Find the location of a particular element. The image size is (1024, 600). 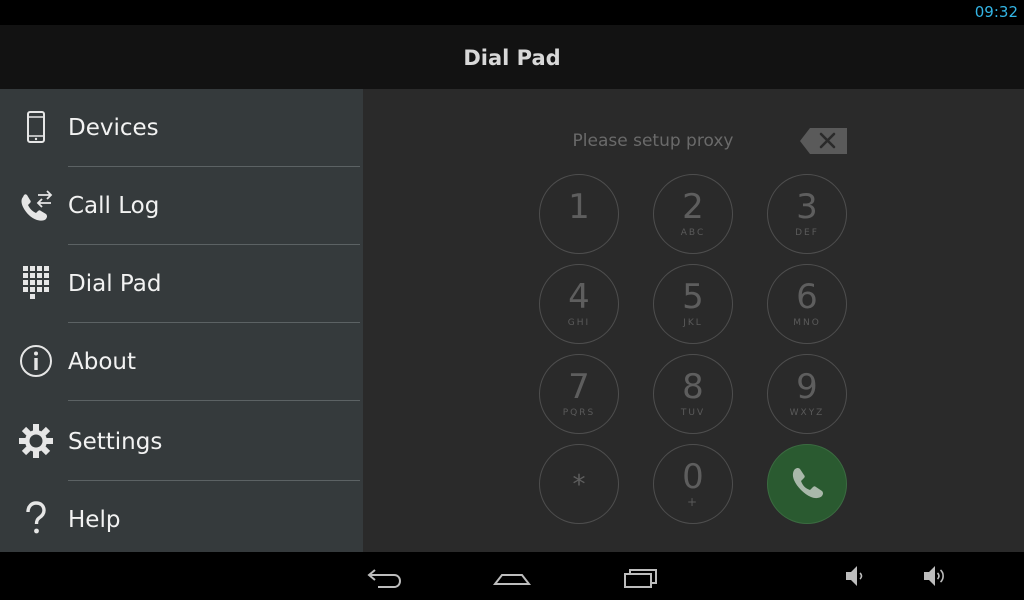

phone-device-icon is located at coordinates (36, 127).